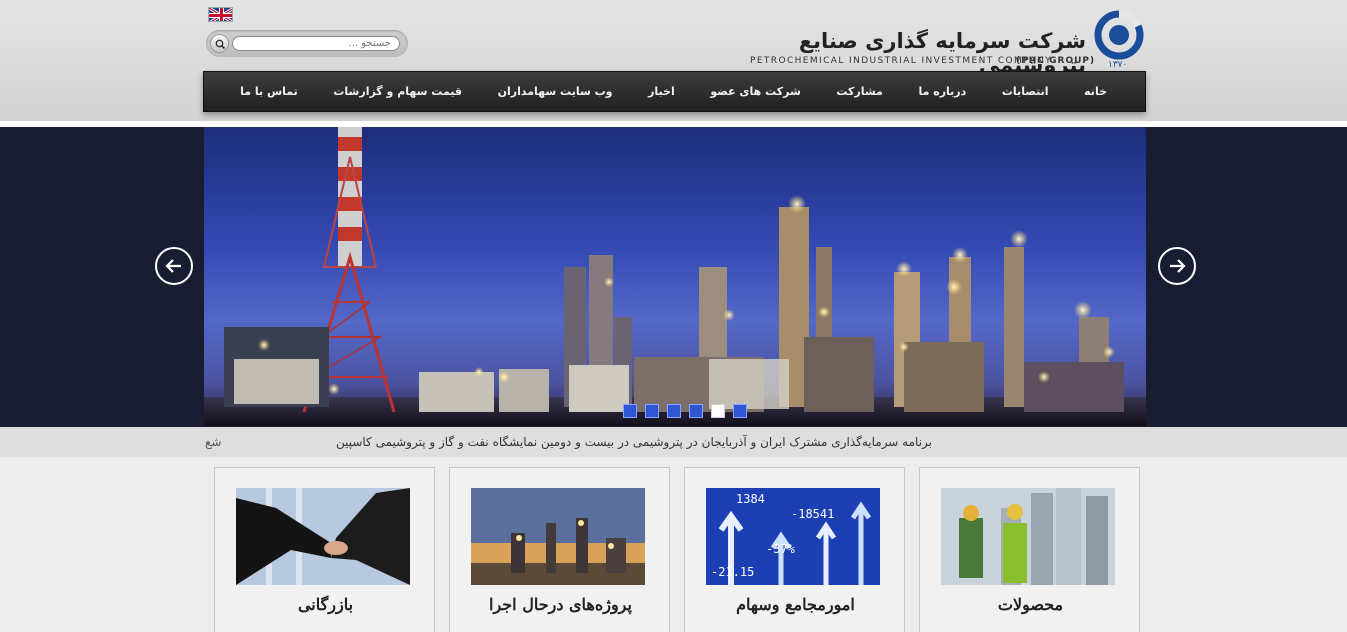 The image size is (1347, 632). Describe the element at coordinates (213, 442) in the screenshot. I see `ticker-edge-text: شع` at that location.